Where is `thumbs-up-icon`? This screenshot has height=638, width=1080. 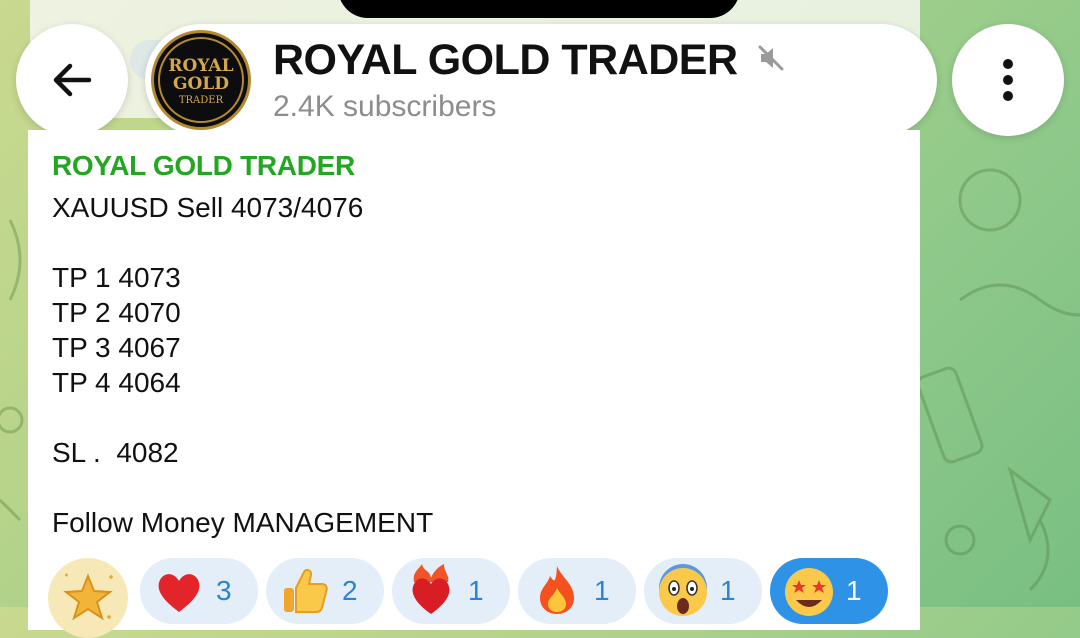
thumbs-up-icon is located at coordinates (306, 590).